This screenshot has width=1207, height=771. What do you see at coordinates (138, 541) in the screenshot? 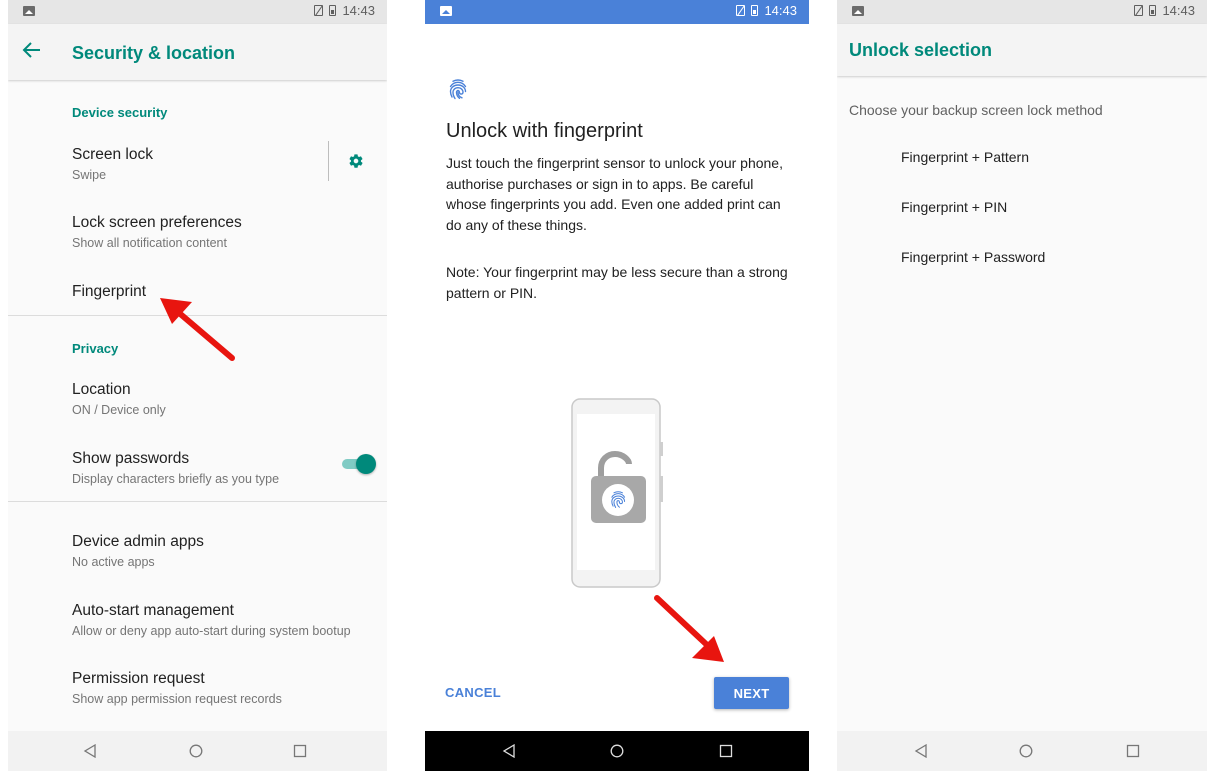
I see `device-admin-apps-title: Device admin apps` at bounding box center [138, 541].